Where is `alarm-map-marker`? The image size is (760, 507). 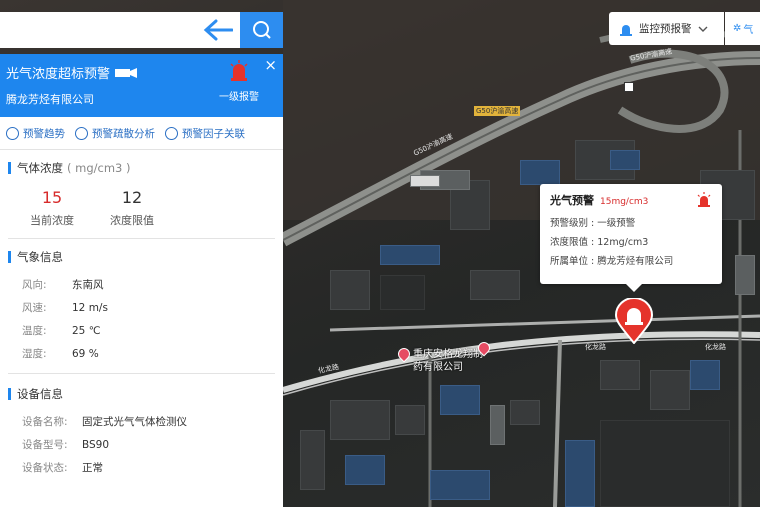 alarm-map-marker is located at coordinates (634, 321).